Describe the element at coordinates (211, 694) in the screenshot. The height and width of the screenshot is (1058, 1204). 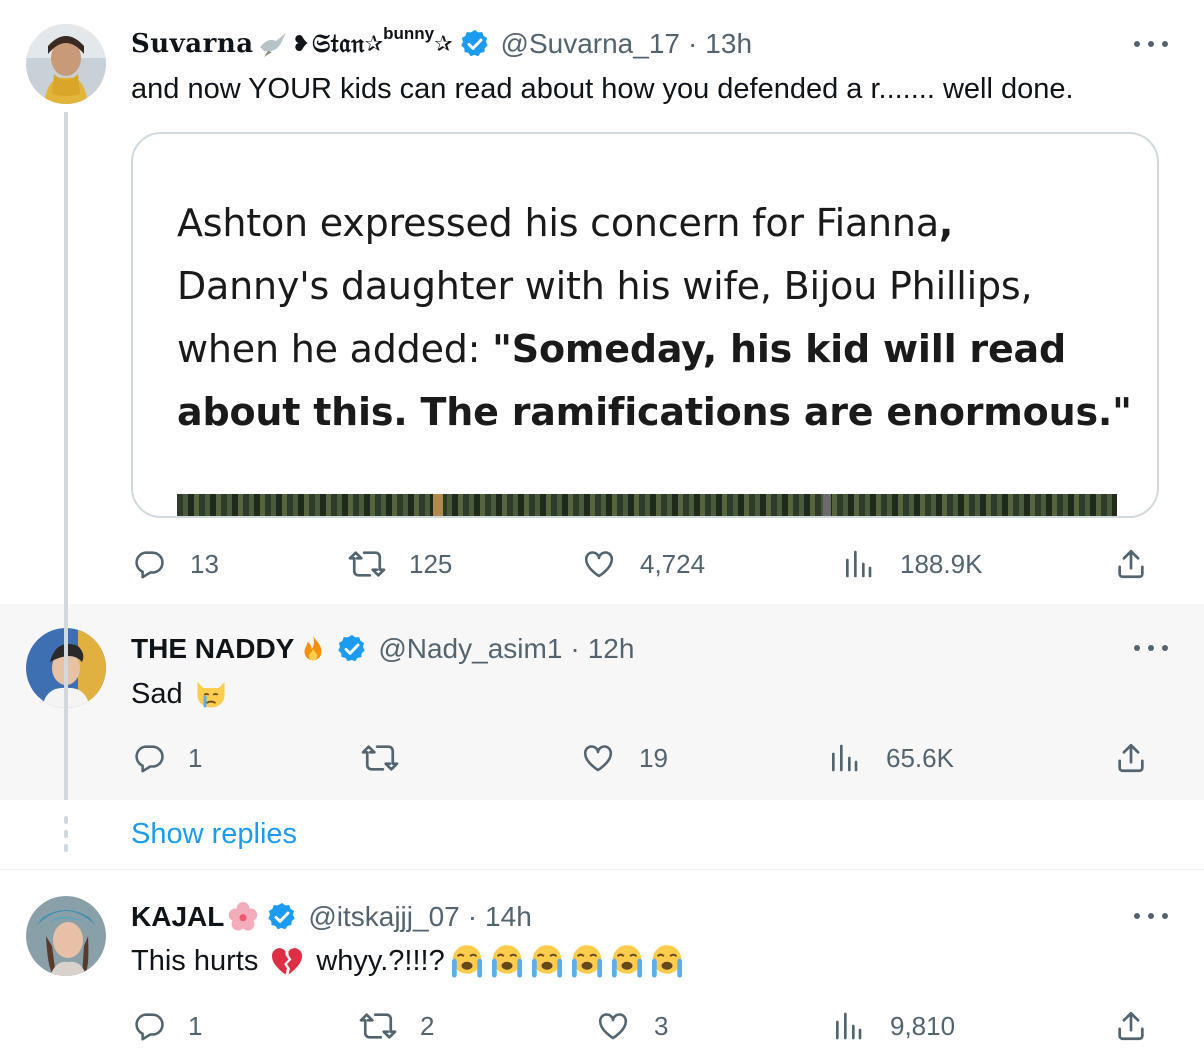
I see `crying-cat-emoji-icon` at that location.